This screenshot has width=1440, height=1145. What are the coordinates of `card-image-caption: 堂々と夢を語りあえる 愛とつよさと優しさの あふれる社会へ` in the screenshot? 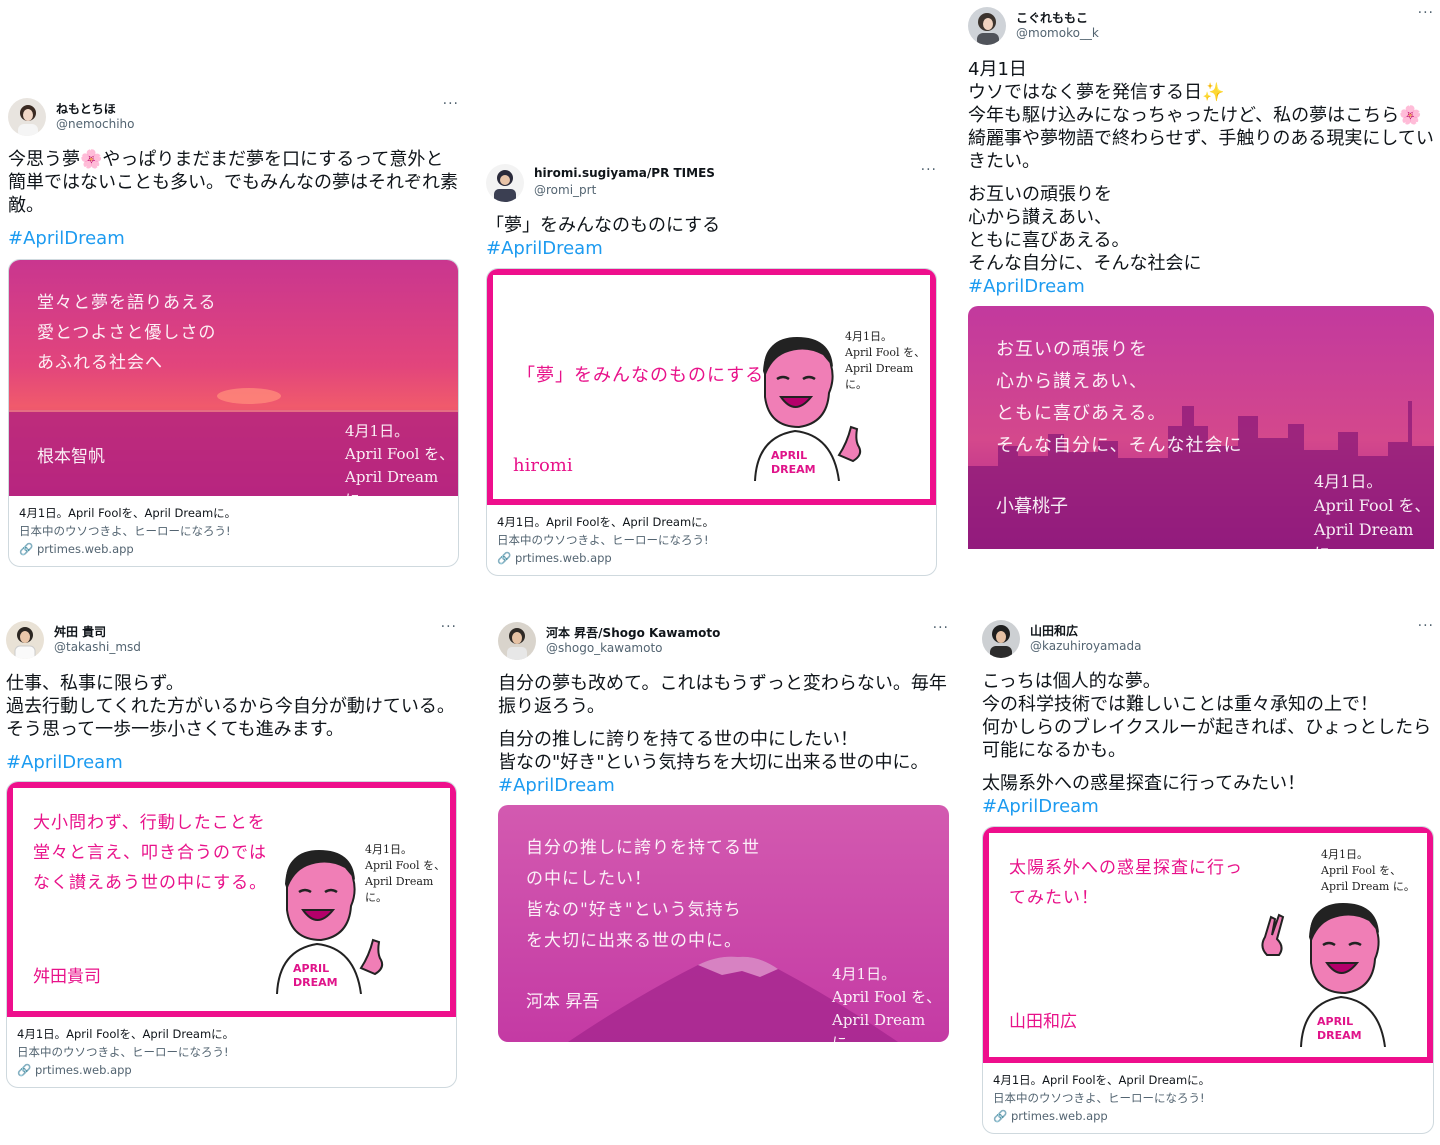 It's located at (127, 333).